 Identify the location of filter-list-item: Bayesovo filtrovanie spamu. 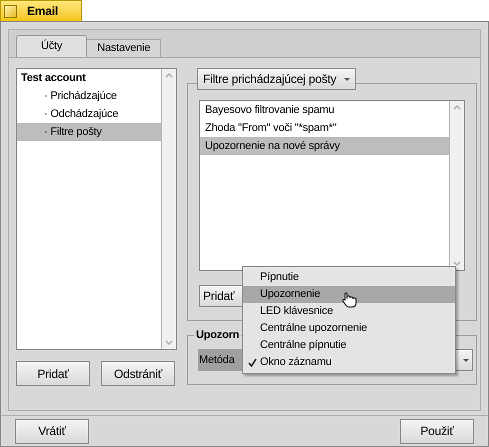
(324, 110).